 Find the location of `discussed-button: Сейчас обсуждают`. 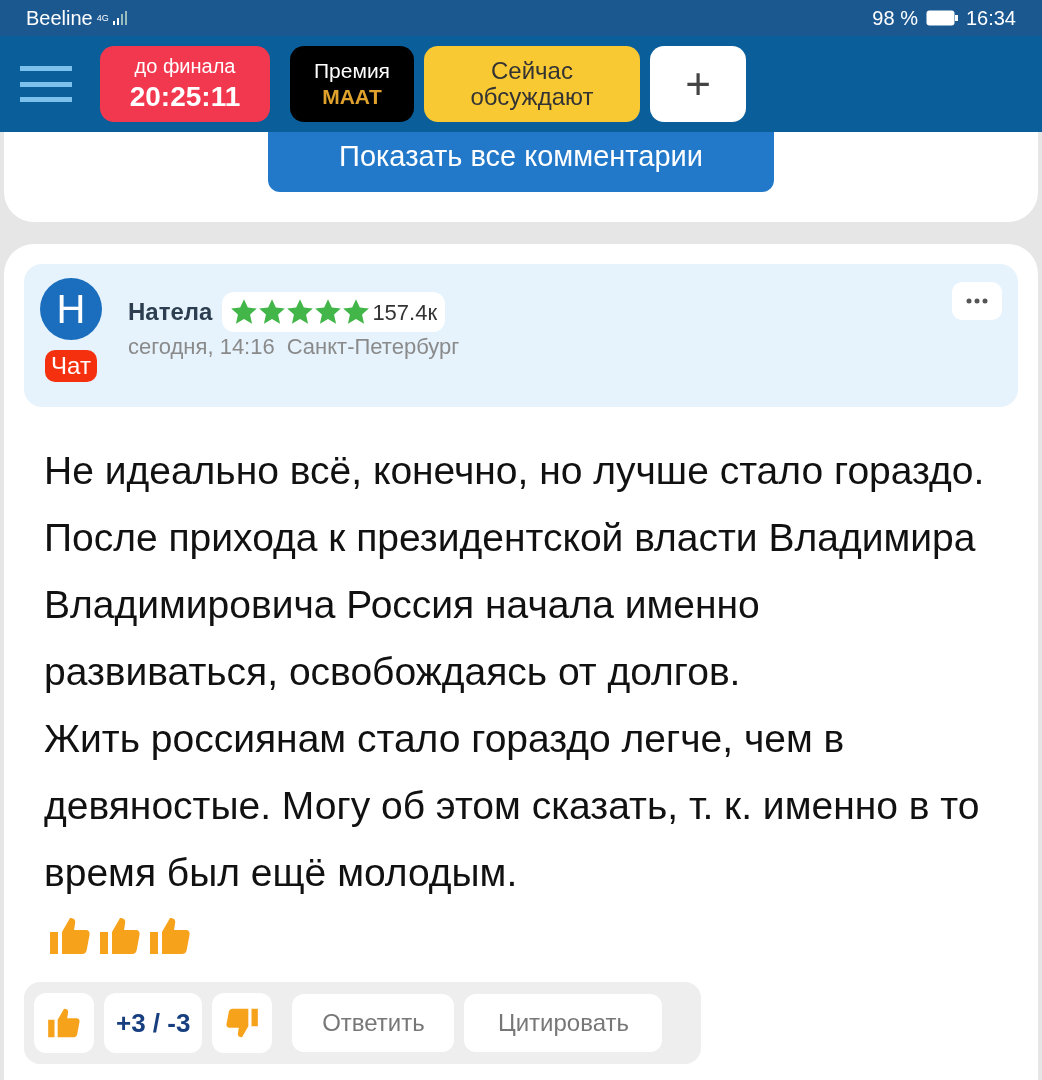

discussed-button: Сейчас обсуждают is located at coordinates (532, 84).